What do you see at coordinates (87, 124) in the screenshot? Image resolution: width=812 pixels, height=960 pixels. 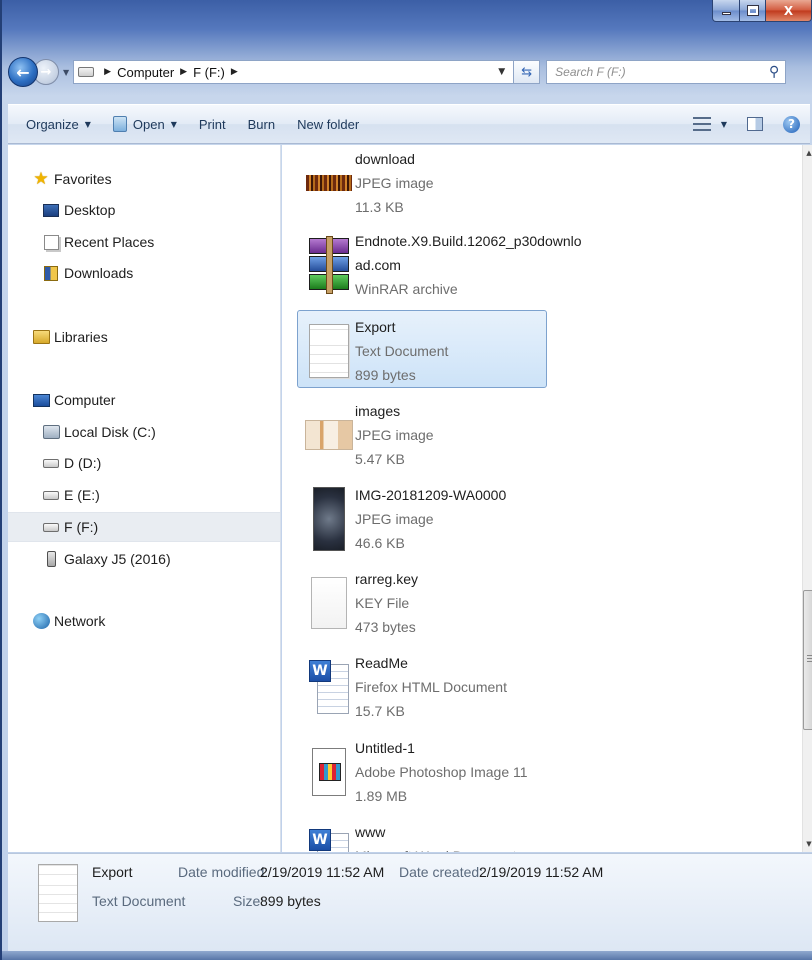 I see `chevron-down-icon: ▼` at bounding box center [87, 124].